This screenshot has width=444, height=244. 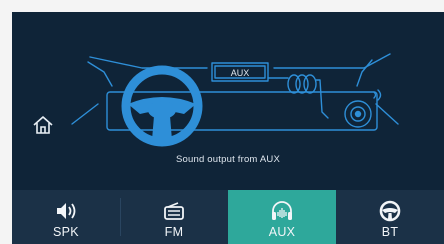 What do you see at coordinates (390, 211) in the screenshot?
I see `steering-wheel-icon` at bounding box center [390, 211].